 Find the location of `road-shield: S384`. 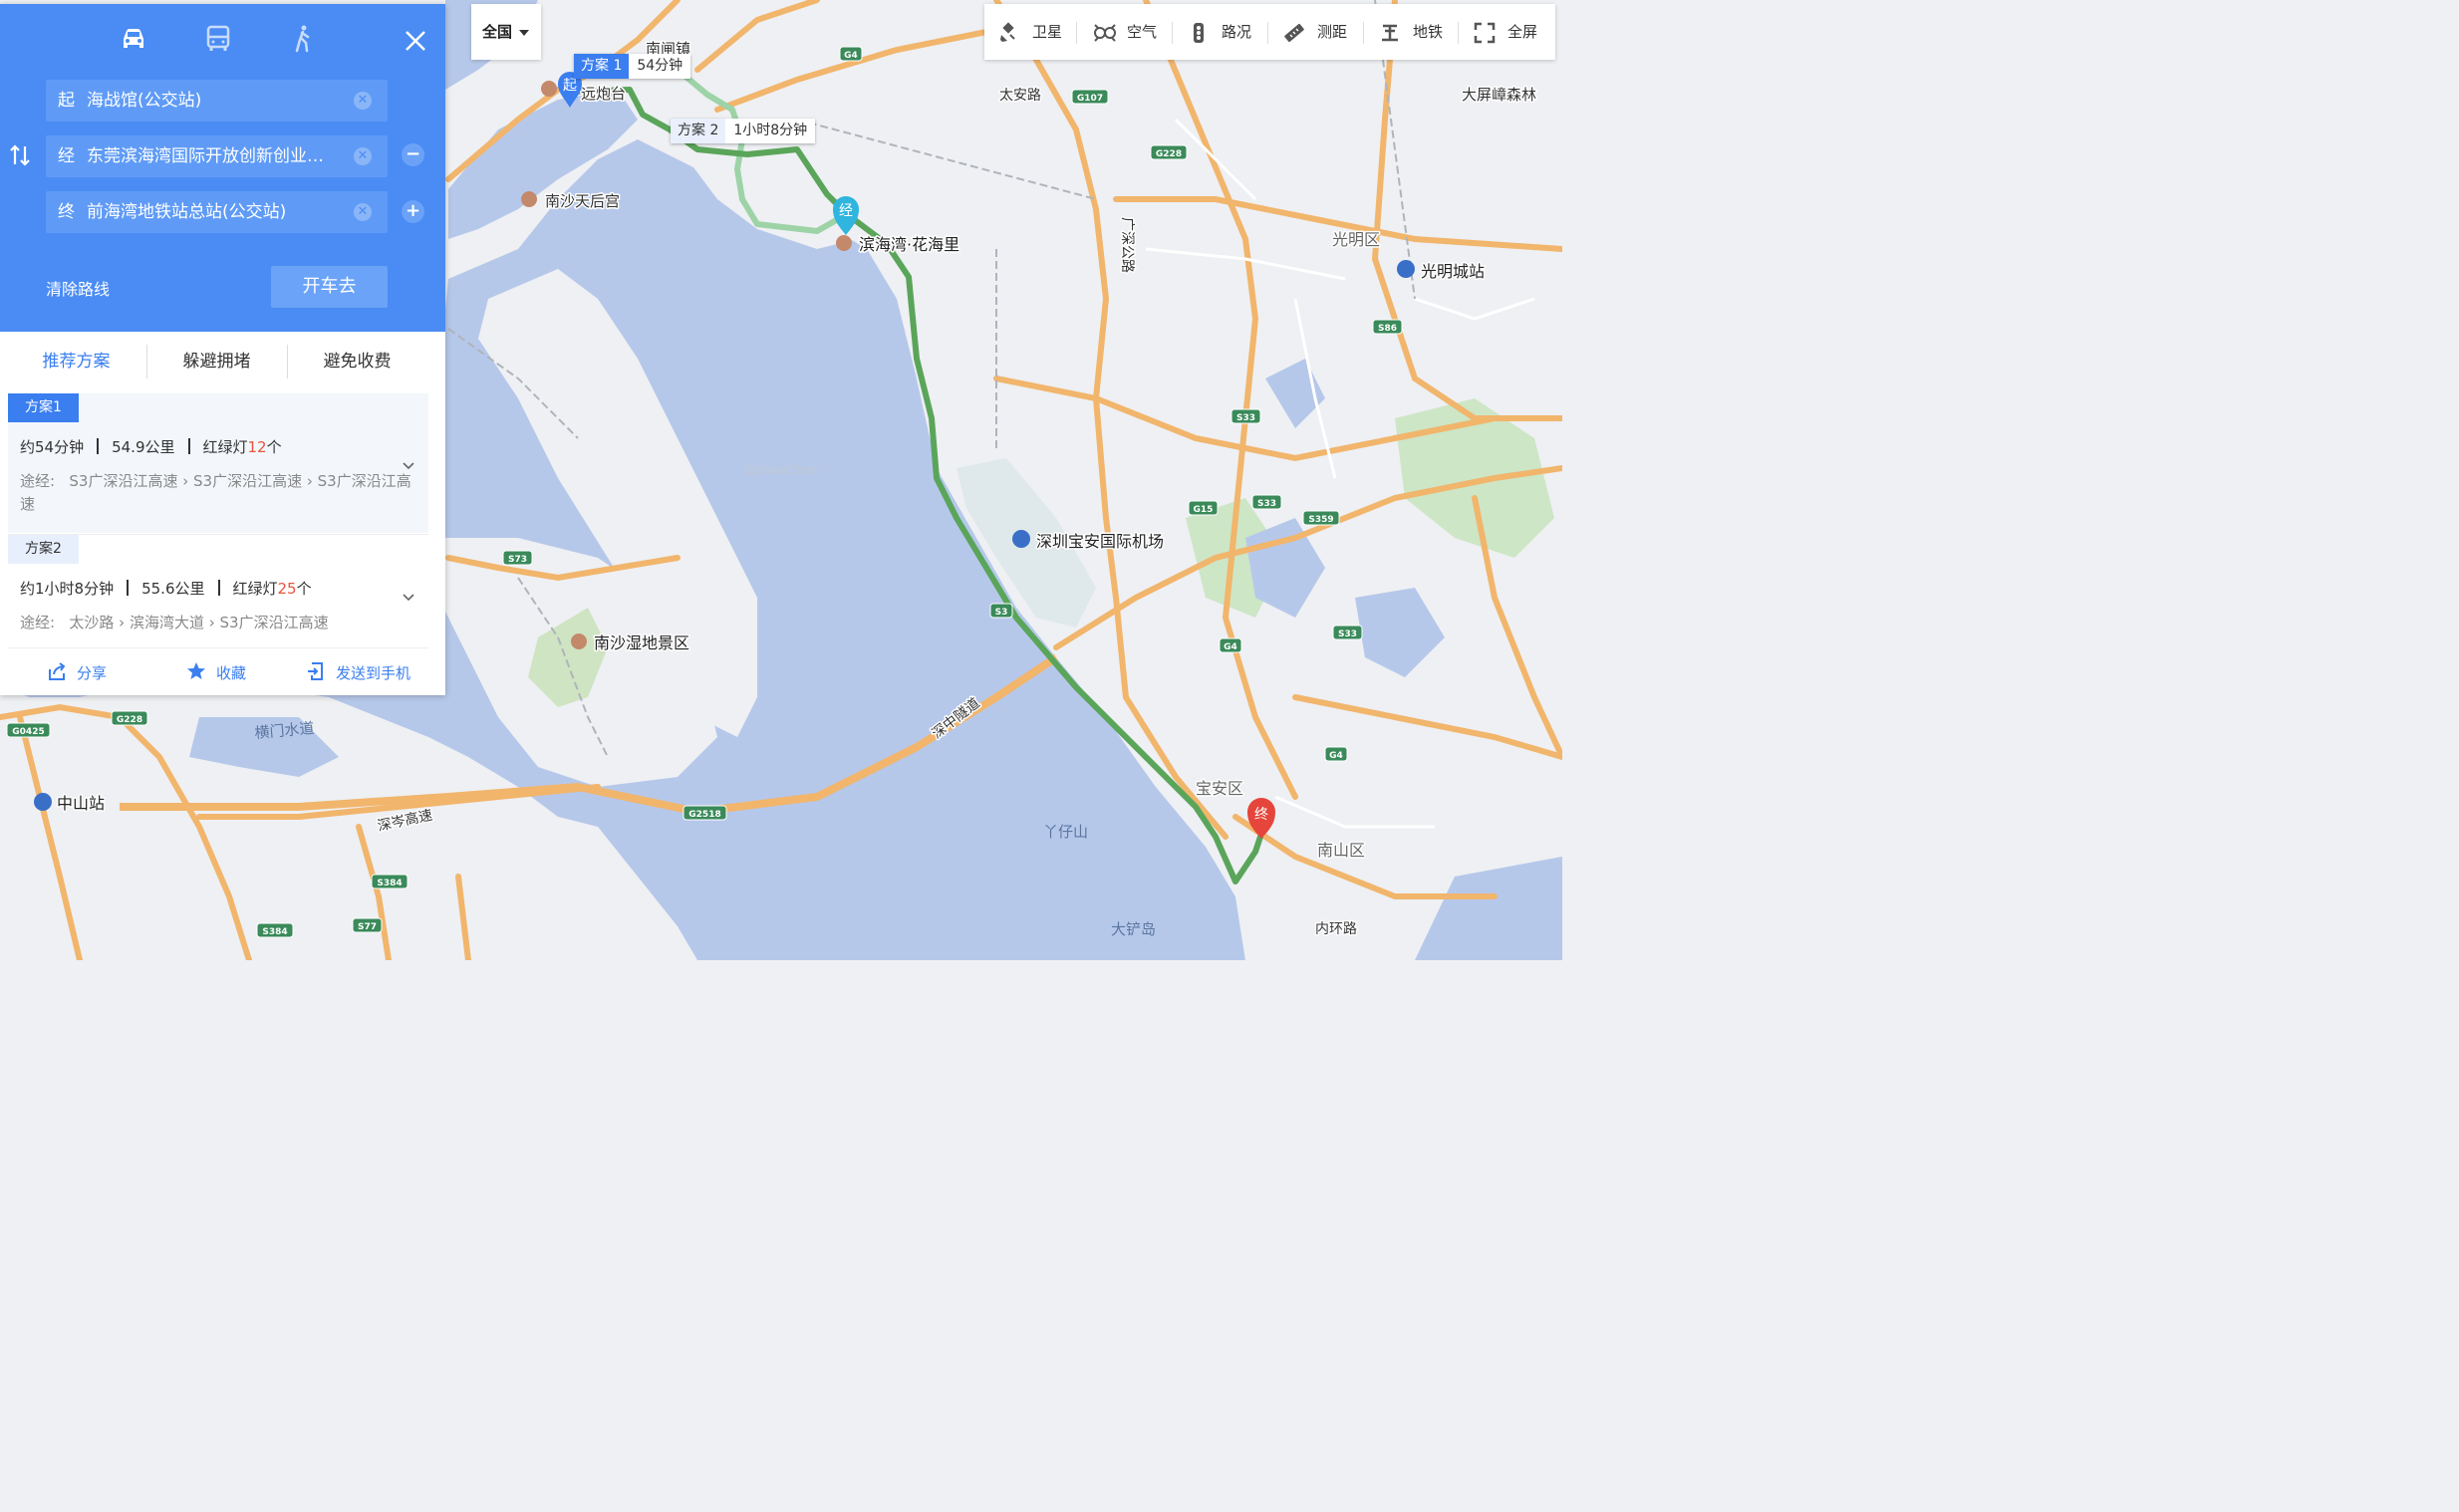

road-shield: S384 is located at coordinates (275, 930).